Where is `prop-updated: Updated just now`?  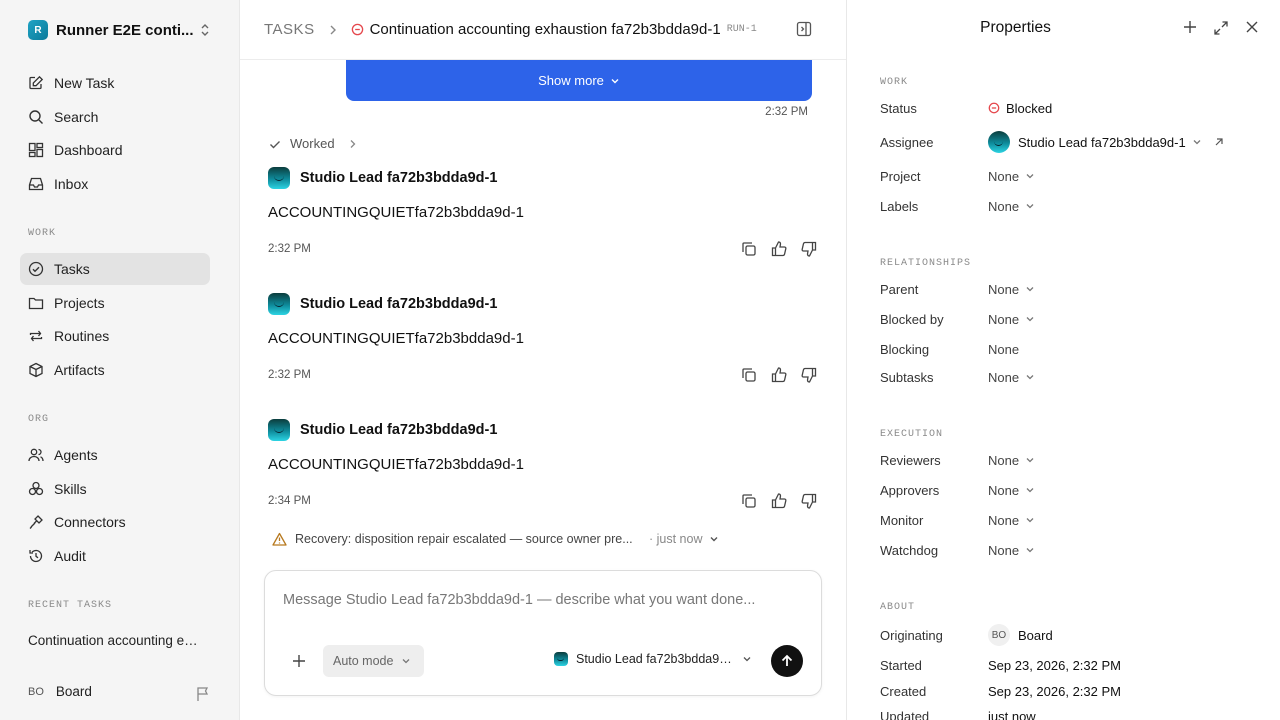
prop-updated: Updated just now is located at coordinates (1070, 712).